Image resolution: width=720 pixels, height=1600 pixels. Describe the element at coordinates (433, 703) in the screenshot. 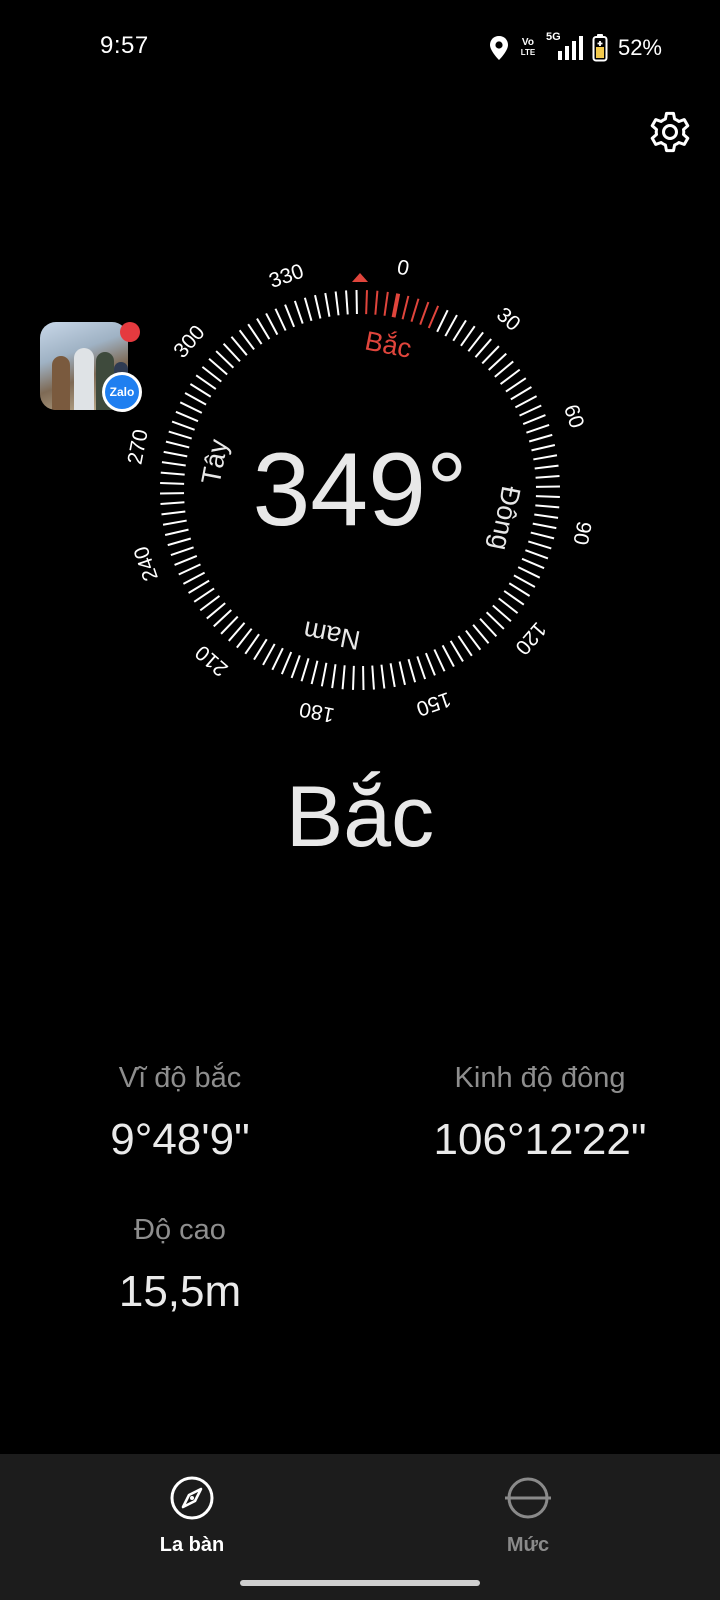

I see `degree-label: 150` at that location.